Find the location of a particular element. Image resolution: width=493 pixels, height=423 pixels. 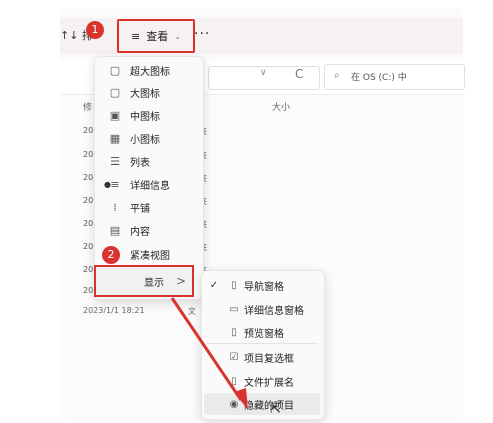

refresh-icon: C is located at coordinates (299, 74).